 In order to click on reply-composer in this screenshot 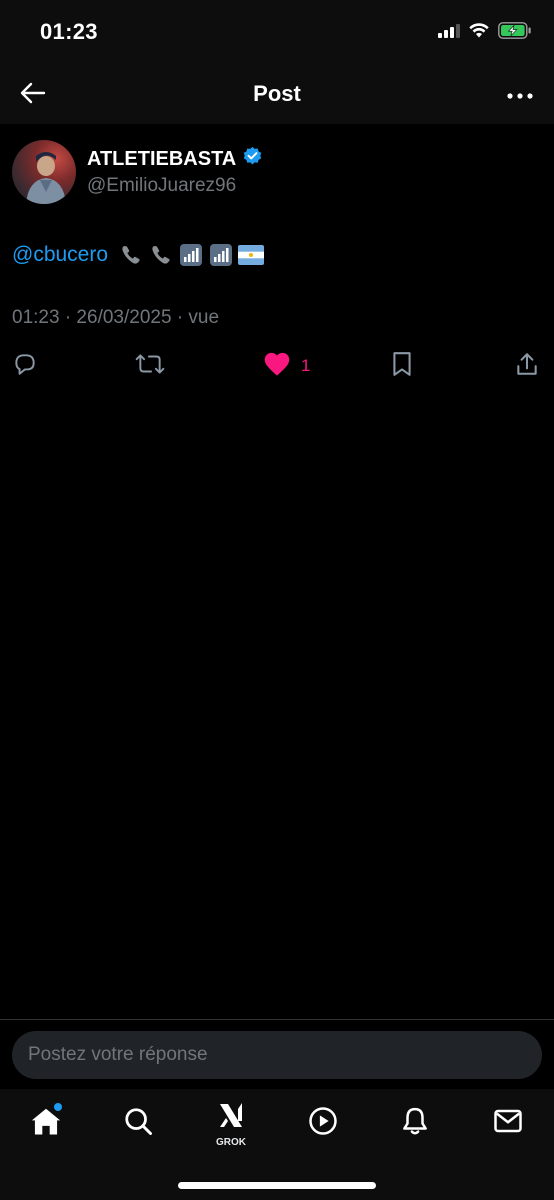, I will do `click(277, 1054)`.